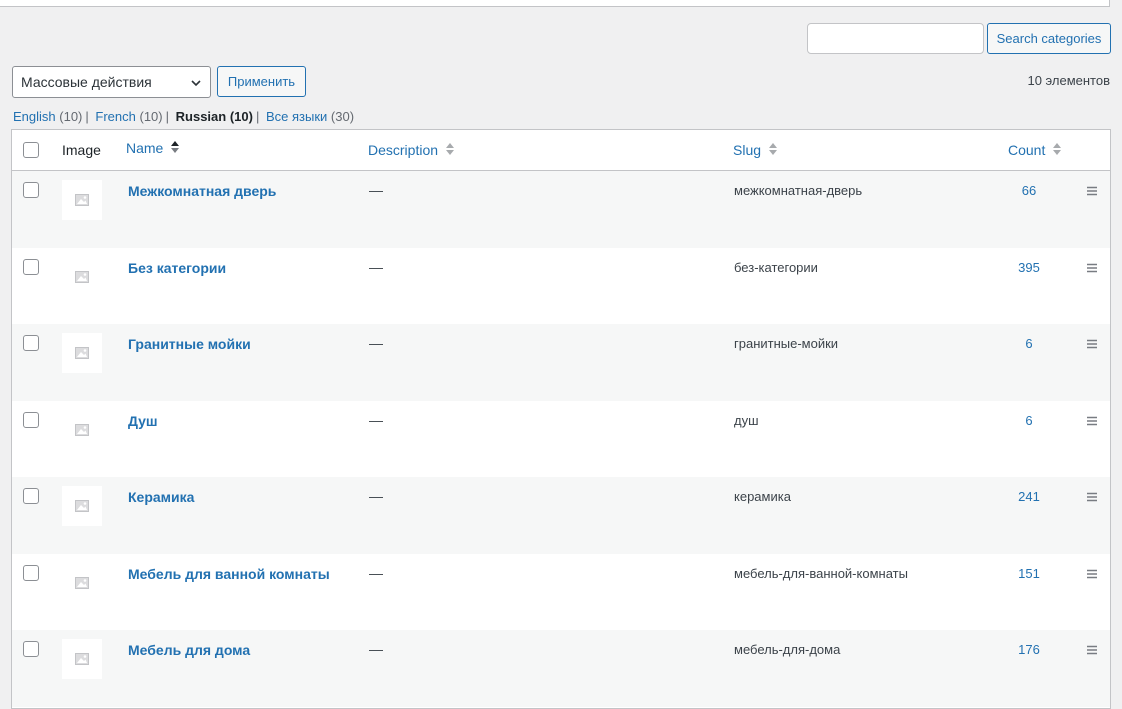 The width and height of the screenshot is (1122, 709). I want to click on lang-filter-all: Все языки, so click(296, 116).